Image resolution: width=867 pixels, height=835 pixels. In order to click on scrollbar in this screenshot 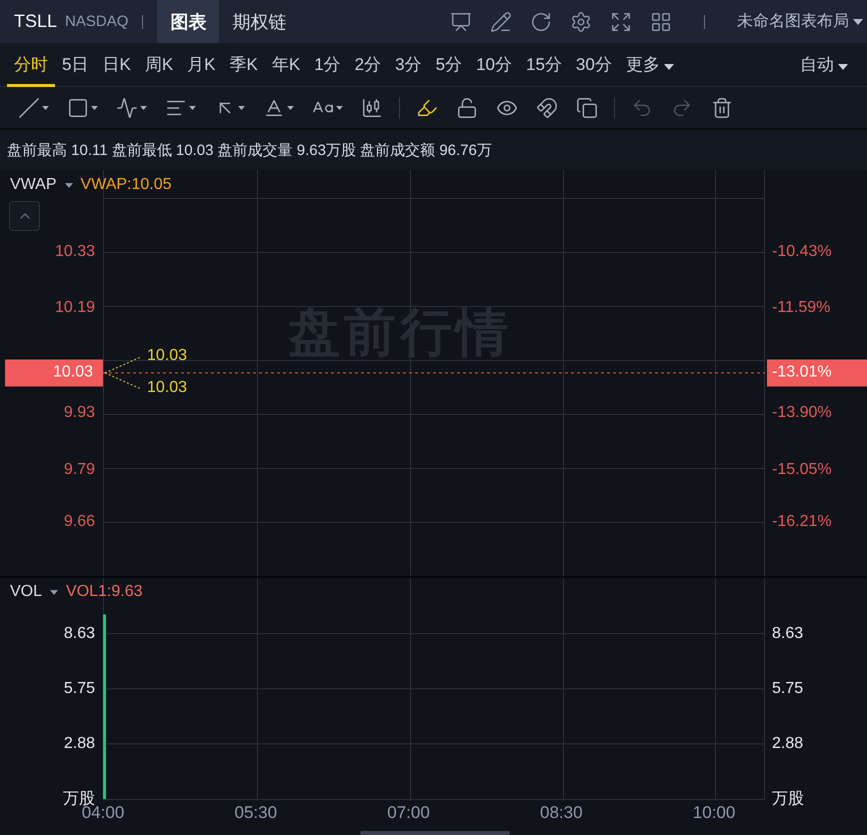, I will do `click(435, 833)`.